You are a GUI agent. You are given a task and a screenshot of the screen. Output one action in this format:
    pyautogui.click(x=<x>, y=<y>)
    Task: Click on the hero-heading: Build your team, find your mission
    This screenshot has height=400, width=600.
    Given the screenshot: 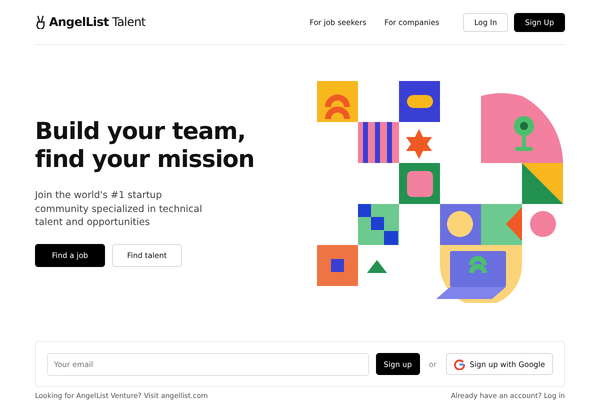 What is the action you would take?
    pyautogui.click(x=144, y=145)
    